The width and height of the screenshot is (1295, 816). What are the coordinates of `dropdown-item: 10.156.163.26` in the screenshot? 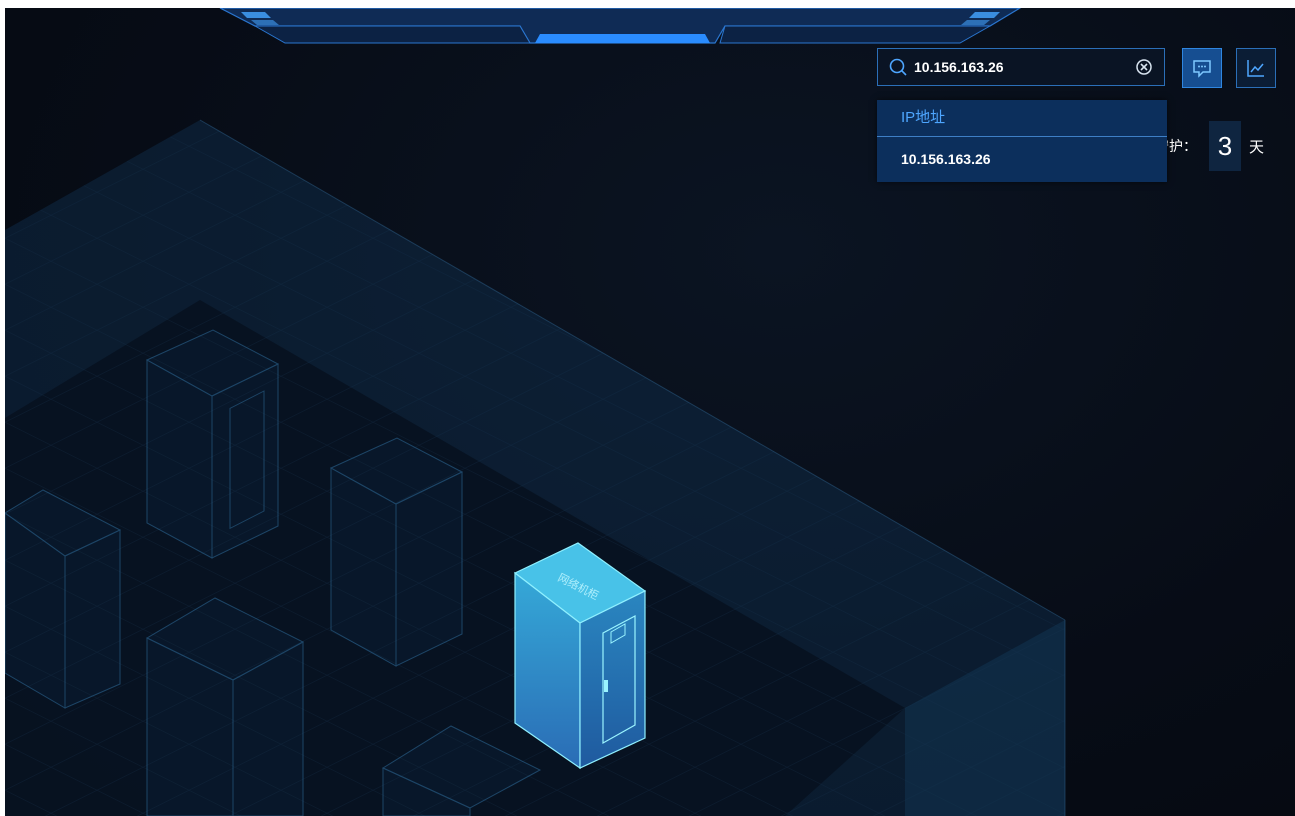 It's located at (1022, 159).